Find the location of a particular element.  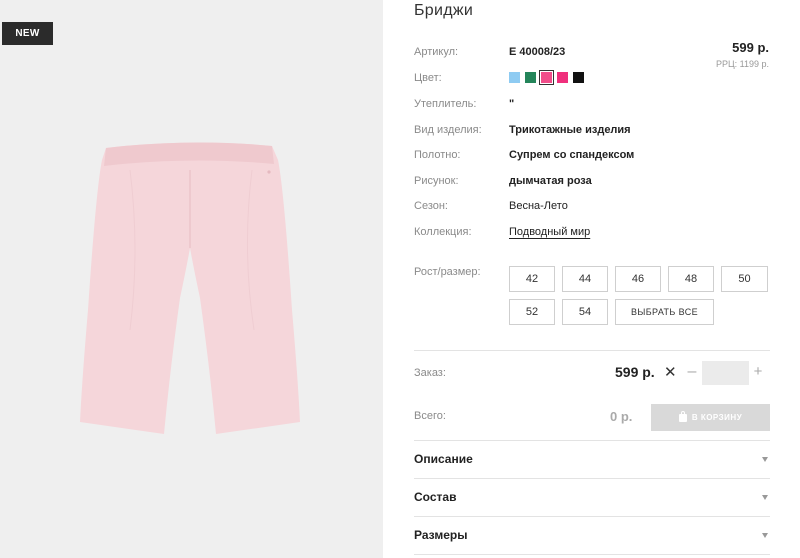

increase-quantity-button: + is located at coordinates (758, 371).